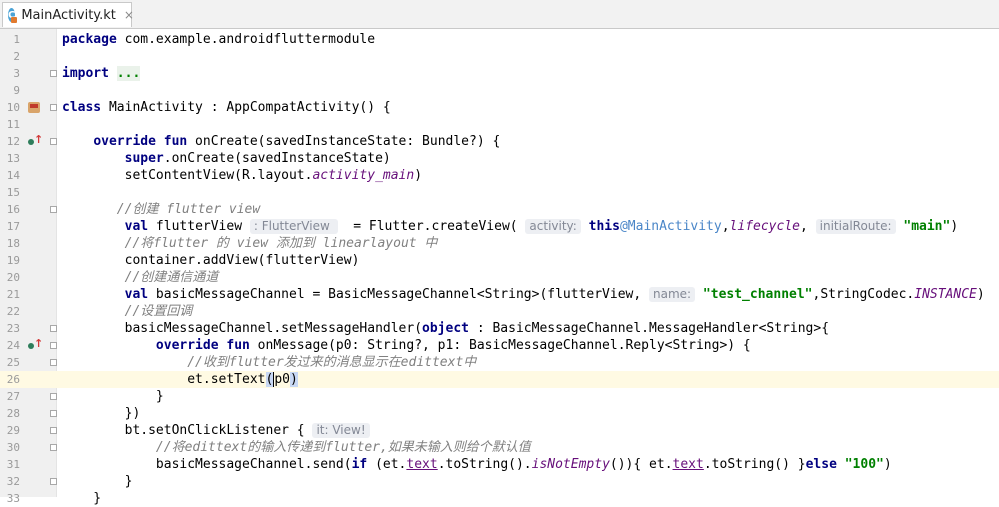 This screenshot has width=999, height=507. Describe the element at coordinates (499, 243) in the screenshot. I see `code-line: 18 //将flutter 的 view 添加到 linearlayout 中` at that location.